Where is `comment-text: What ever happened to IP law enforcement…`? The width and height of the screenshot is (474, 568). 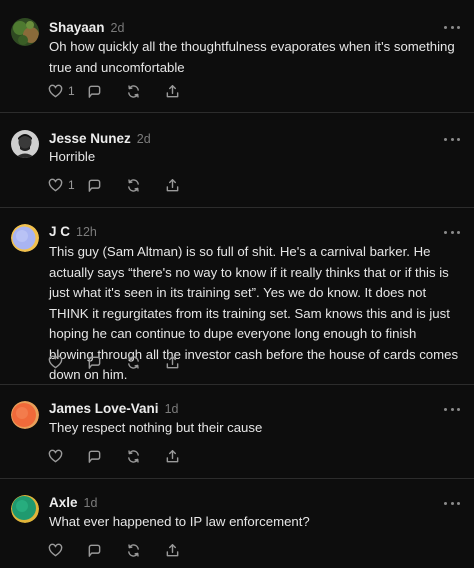 comment-text: What ever happened to IP law enforcement… is located at coordinates (179, 521).